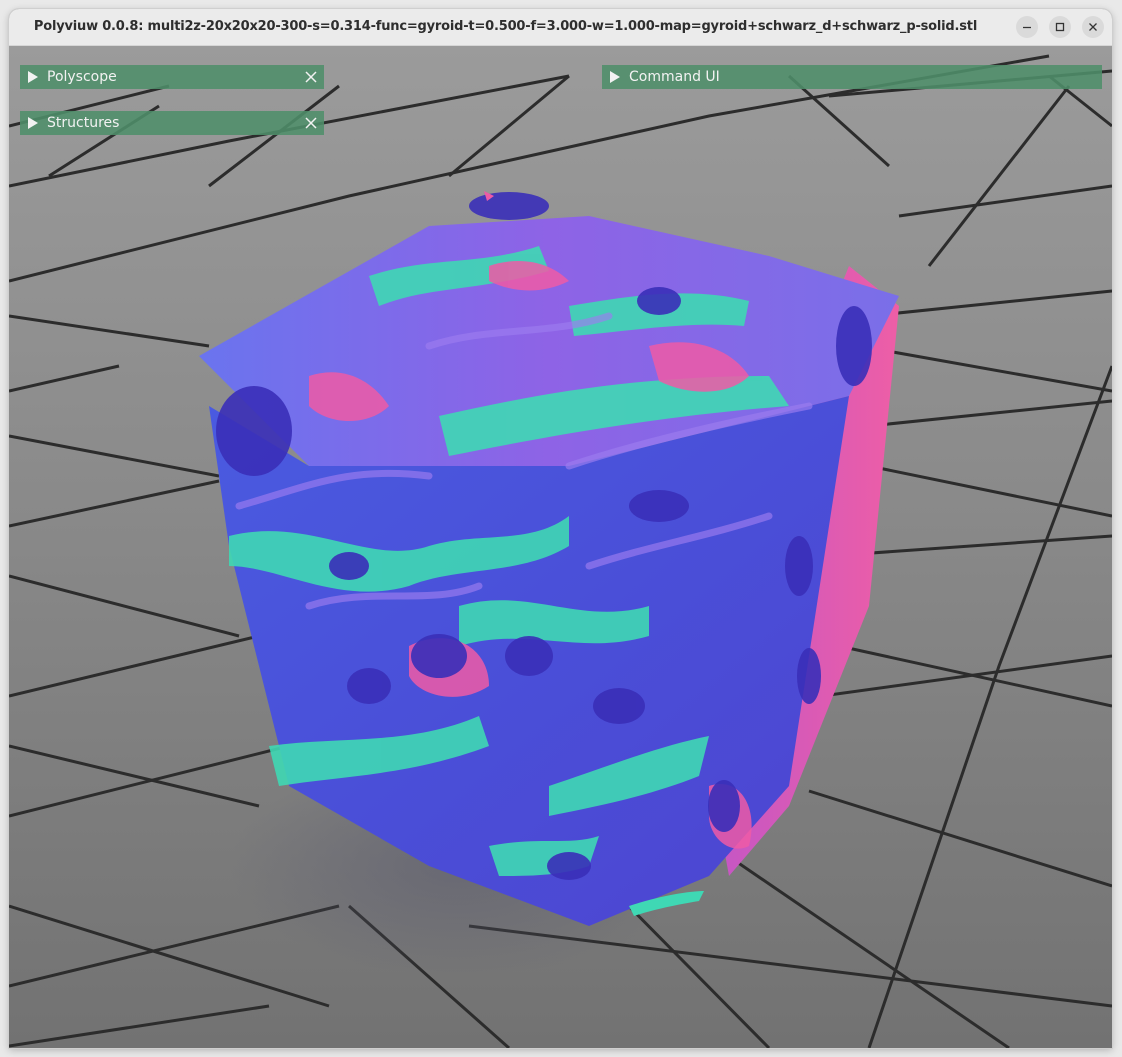  I want to click on maximize-icon, so click(1060, 27).